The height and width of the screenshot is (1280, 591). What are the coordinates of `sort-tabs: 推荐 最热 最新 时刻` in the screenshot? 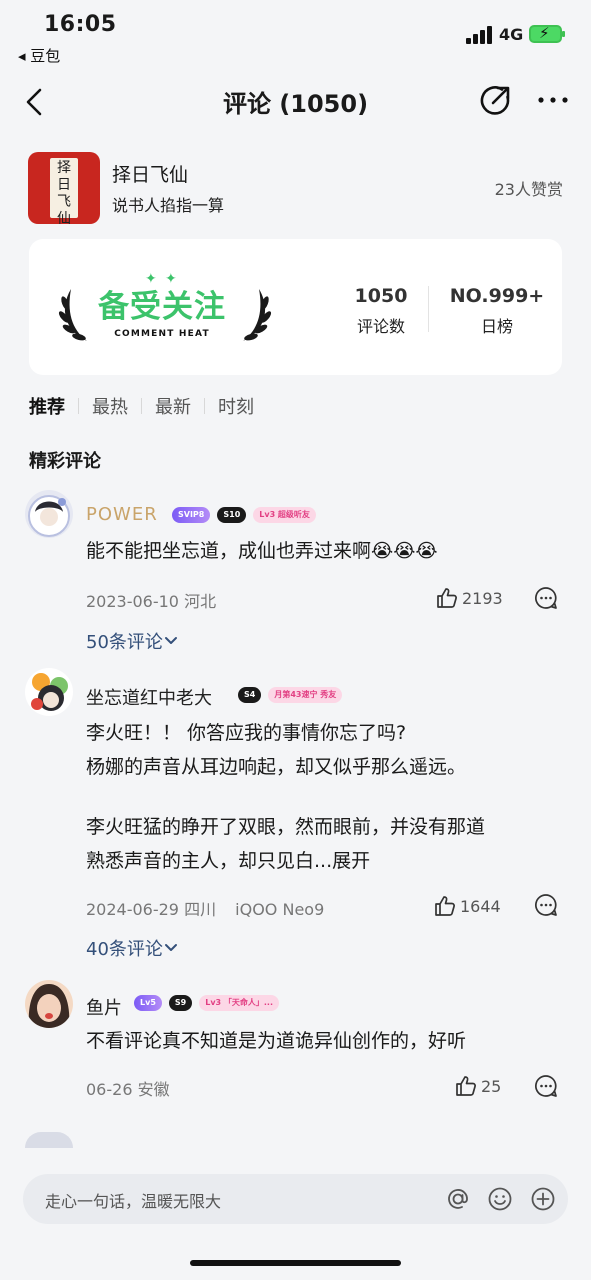 It's located at (141, 406).